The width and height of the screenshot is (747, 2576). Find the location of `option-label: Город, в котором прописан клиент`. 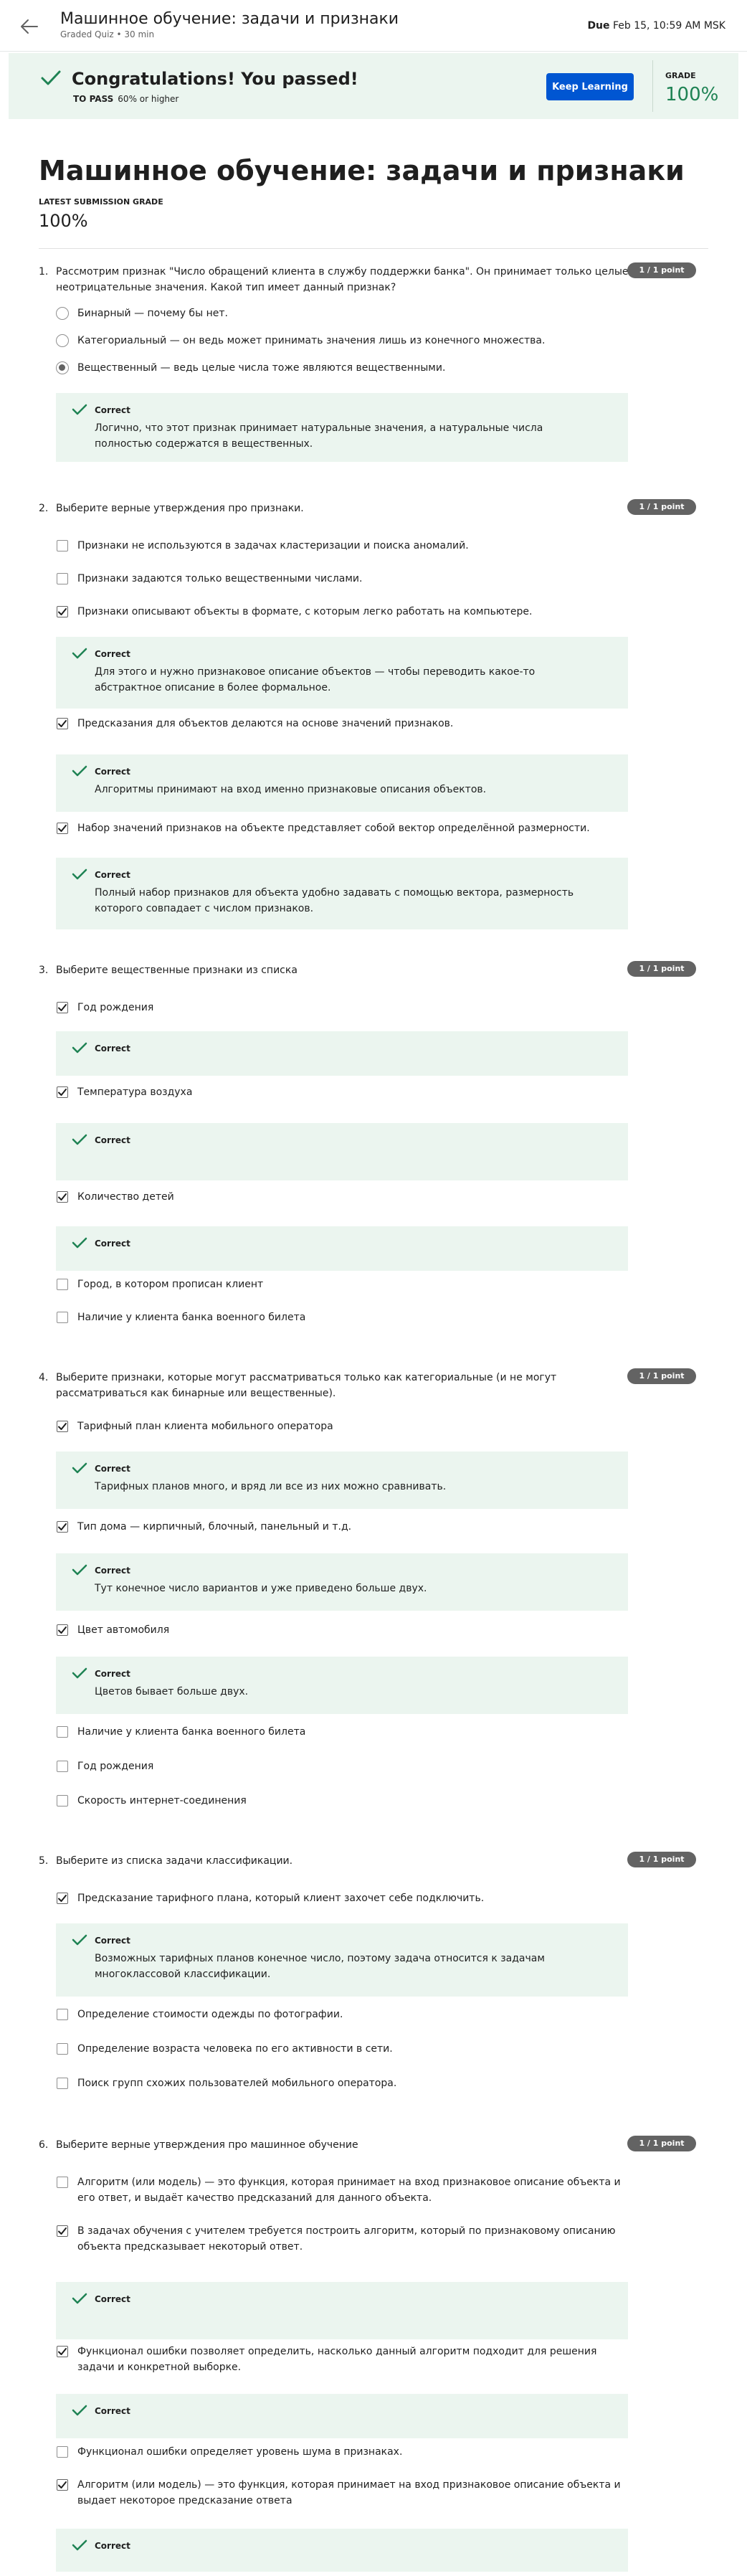

option-label: Город, в котором прописан клиент is located at coordinates (353, 1284).